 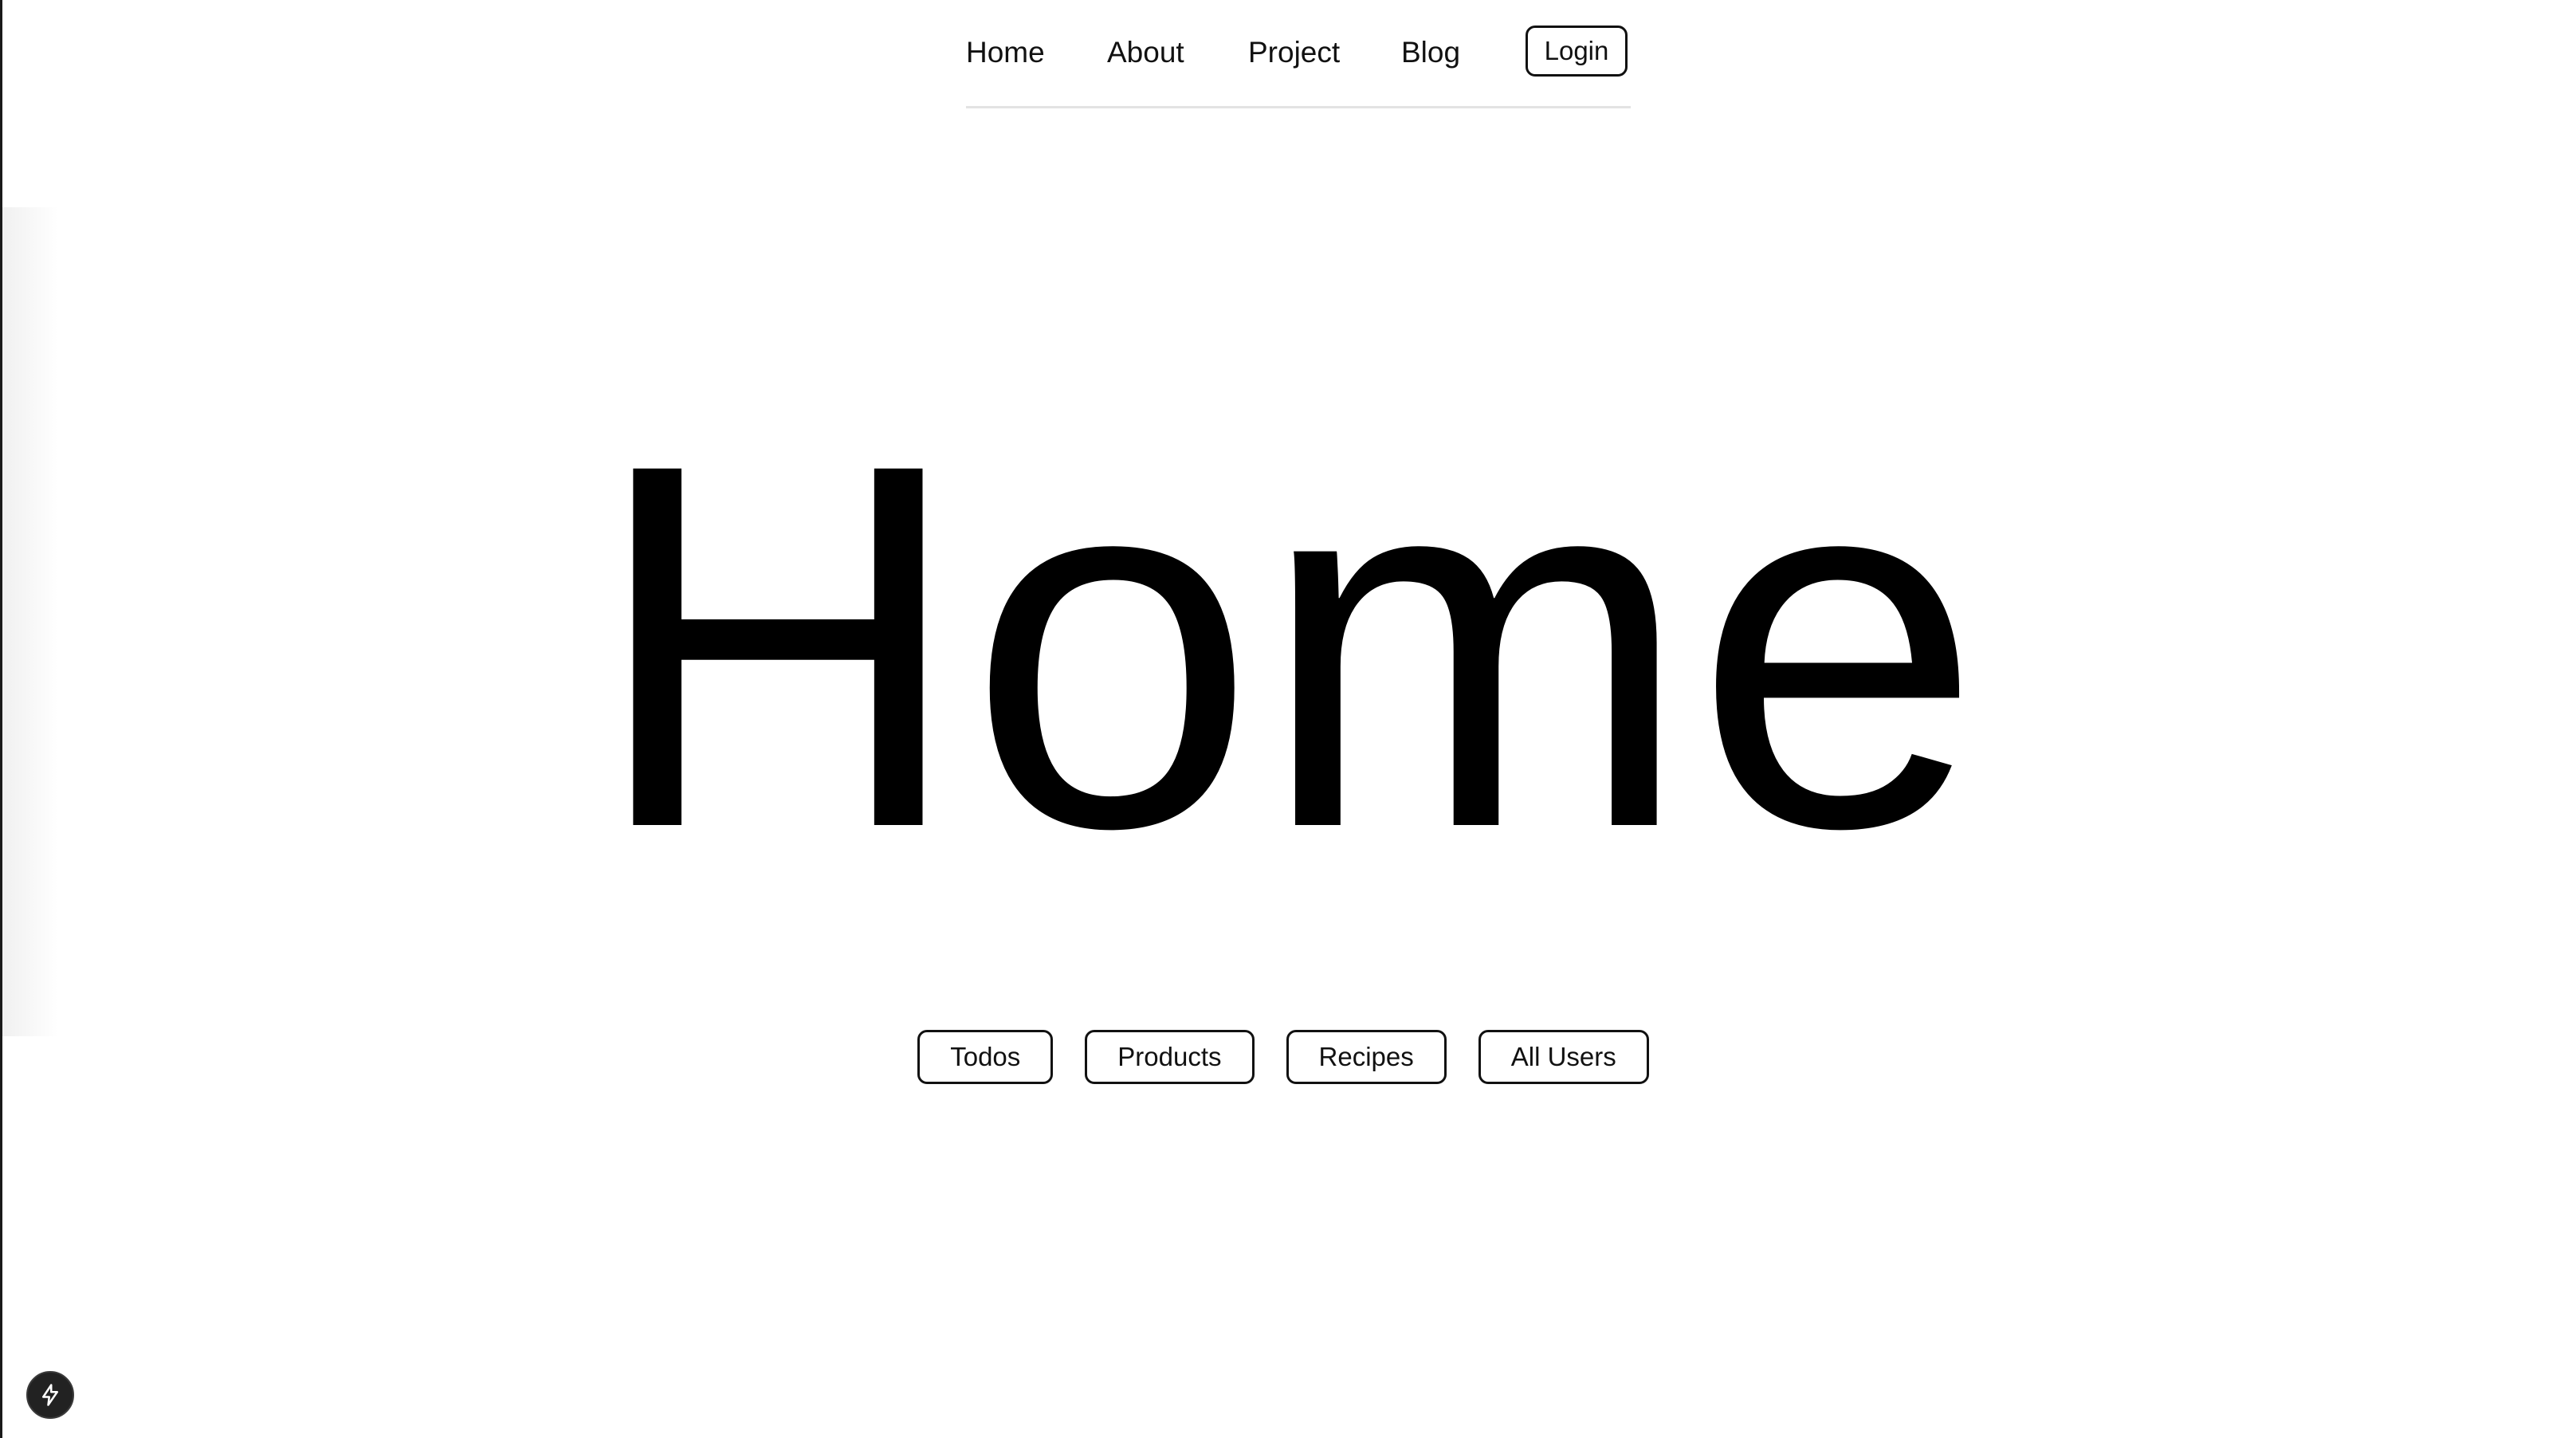 I want to click on todos-button: Todos, so click(x=985, y=1057).